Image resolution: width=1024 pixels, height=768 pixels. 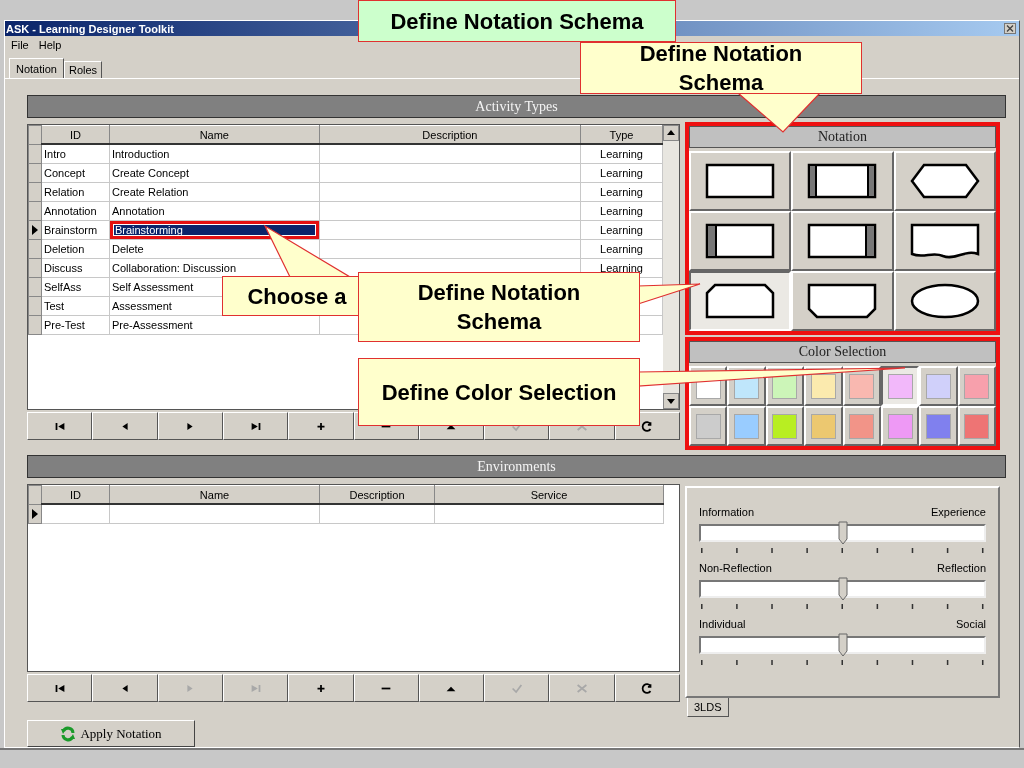 I want to click on refresh-icon, so click(x=68, y=733).